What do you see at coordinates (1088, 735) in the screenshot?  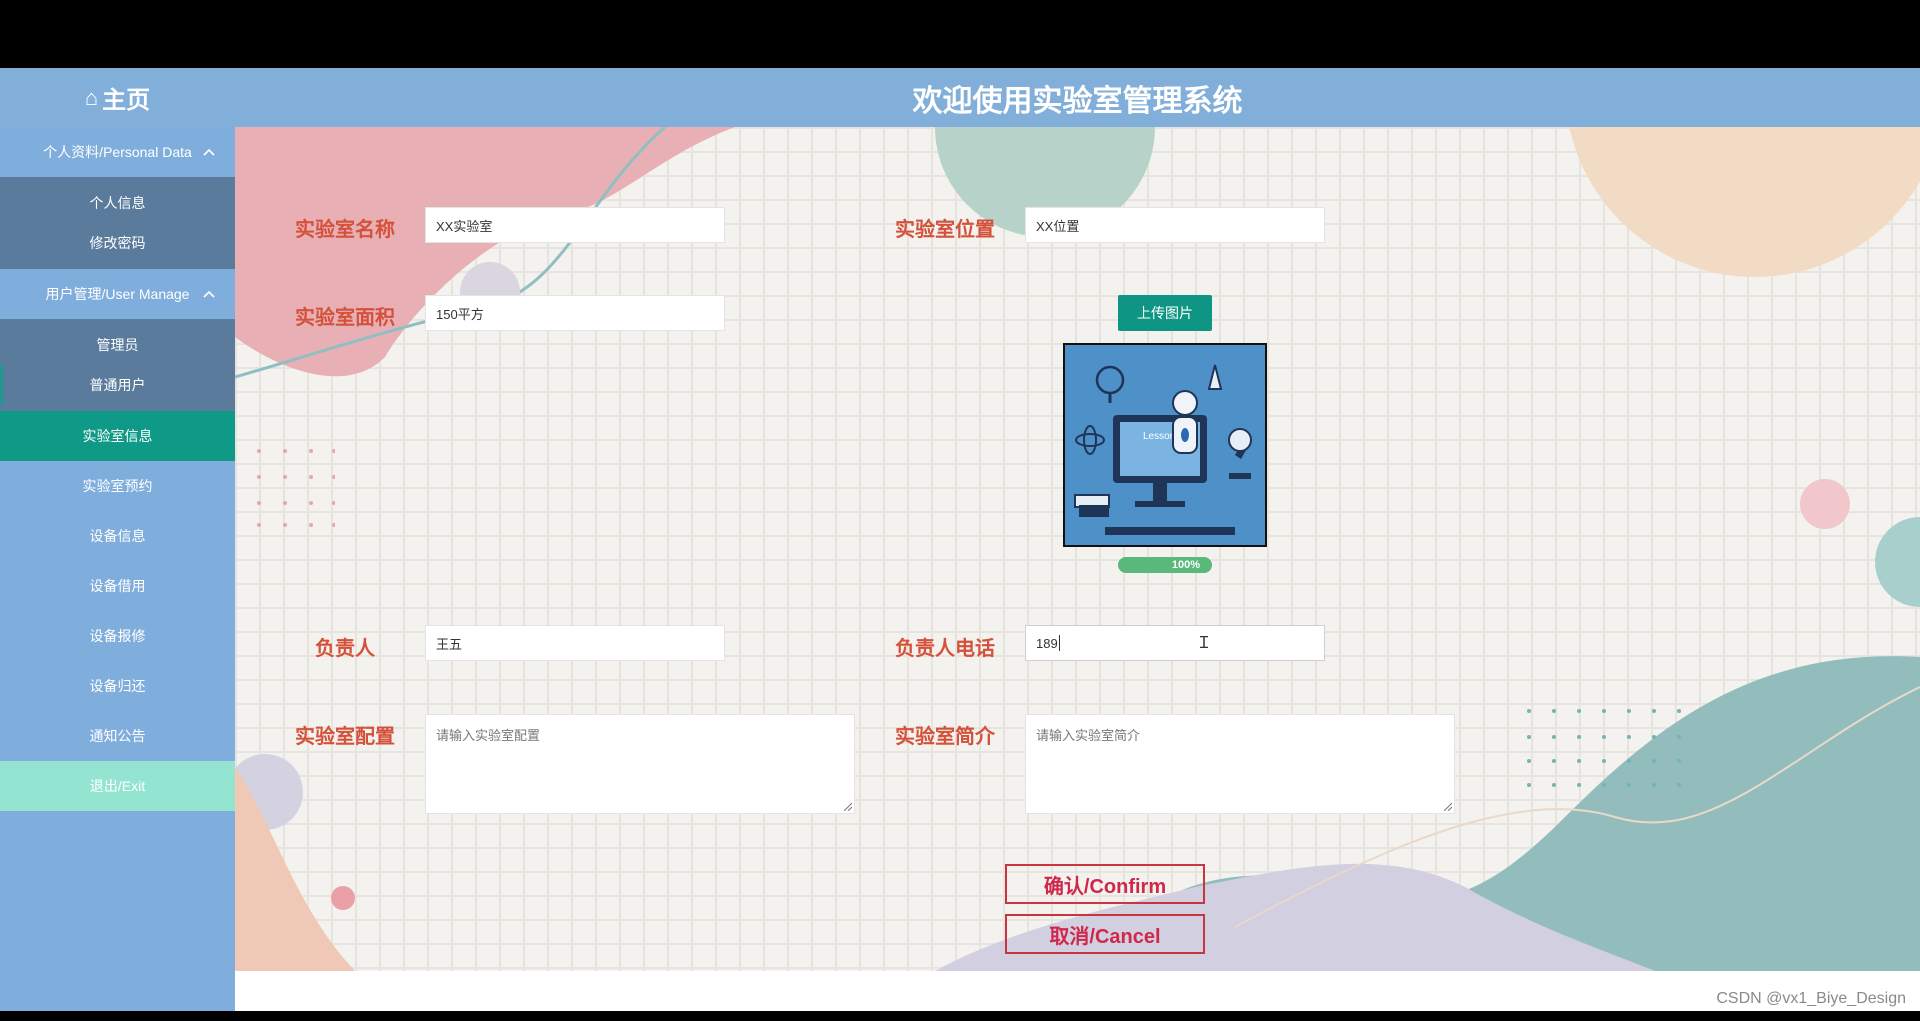 I see `lab-intro-placeholder: 请输入实验室简介` at bounding box center [1088, 735].